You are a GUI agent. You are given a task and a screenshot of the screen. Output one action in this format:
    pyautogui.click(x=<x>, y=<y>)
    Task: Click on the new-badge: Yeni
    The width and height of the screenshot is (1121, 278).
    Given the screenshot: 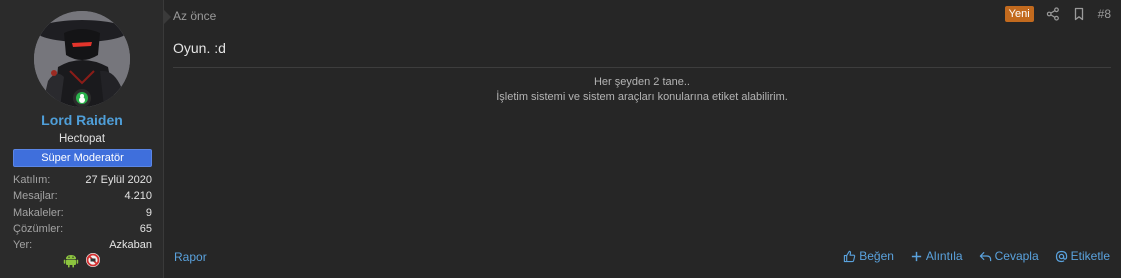 What is the action you would take?
    pyautogui.click(x=1019, y=14)
    